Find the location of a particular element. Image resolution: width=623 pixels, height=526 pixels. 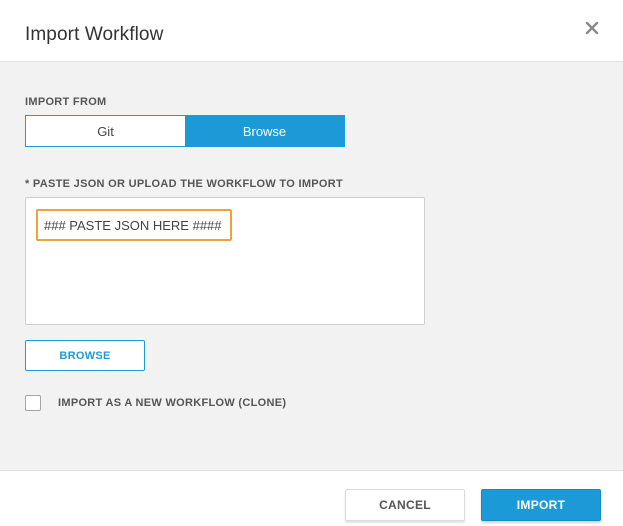

json-placeholder-highlight: ### PASTE JSON HERE #### is located at coordinates (134, 225).